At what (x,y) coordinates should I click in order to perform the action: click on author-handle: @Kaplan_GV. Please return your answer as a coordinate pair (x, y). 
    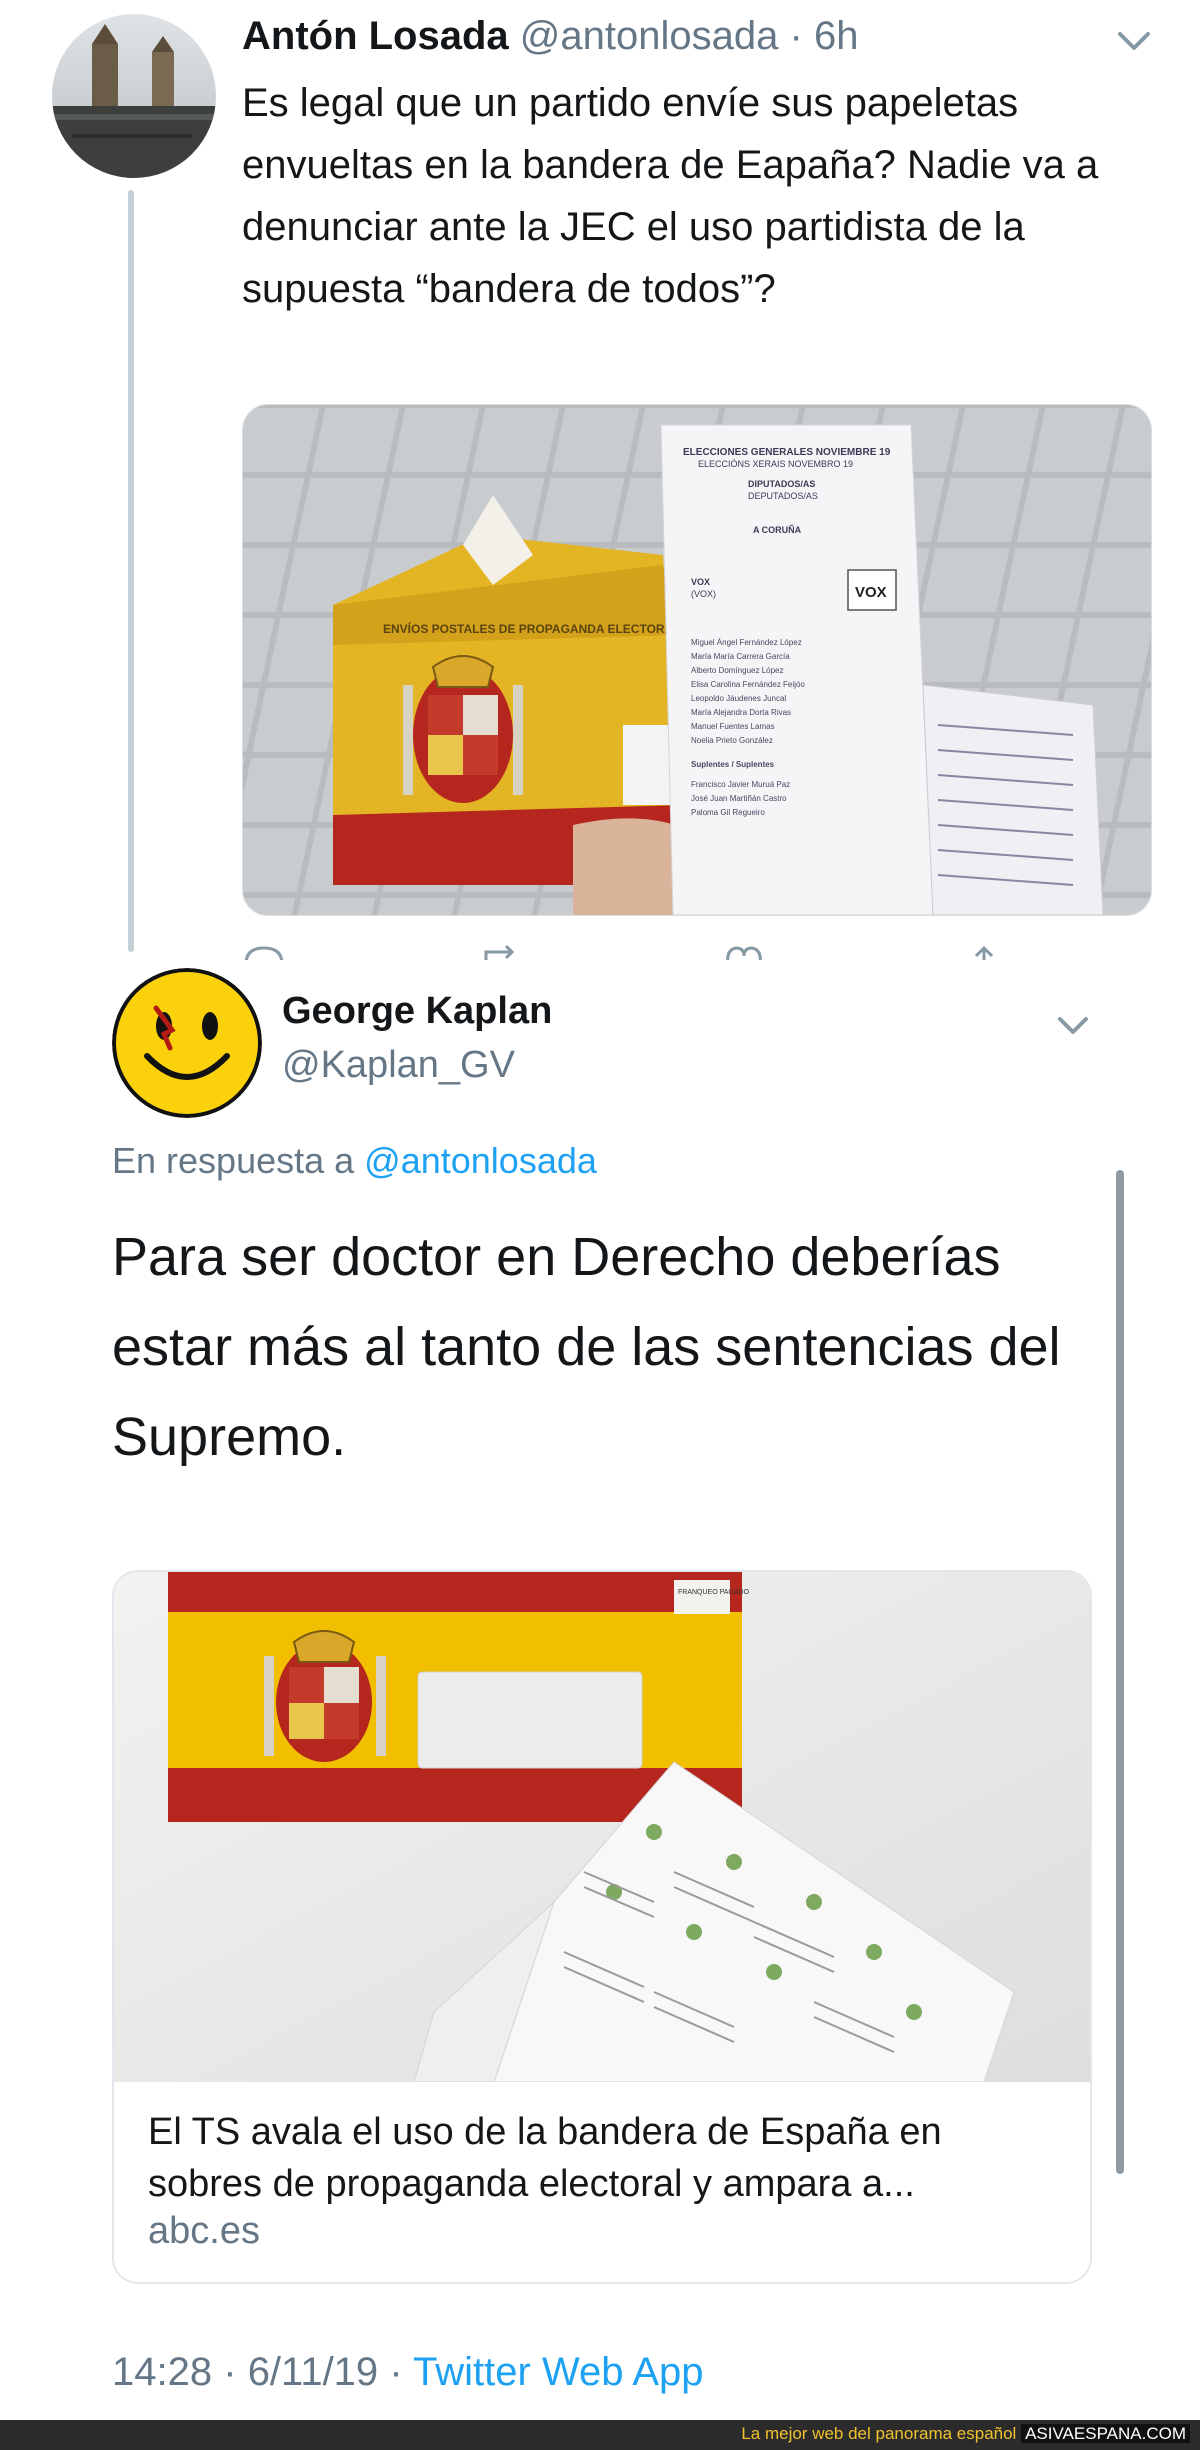
    Looking at the image, I should click on (398, 1065).